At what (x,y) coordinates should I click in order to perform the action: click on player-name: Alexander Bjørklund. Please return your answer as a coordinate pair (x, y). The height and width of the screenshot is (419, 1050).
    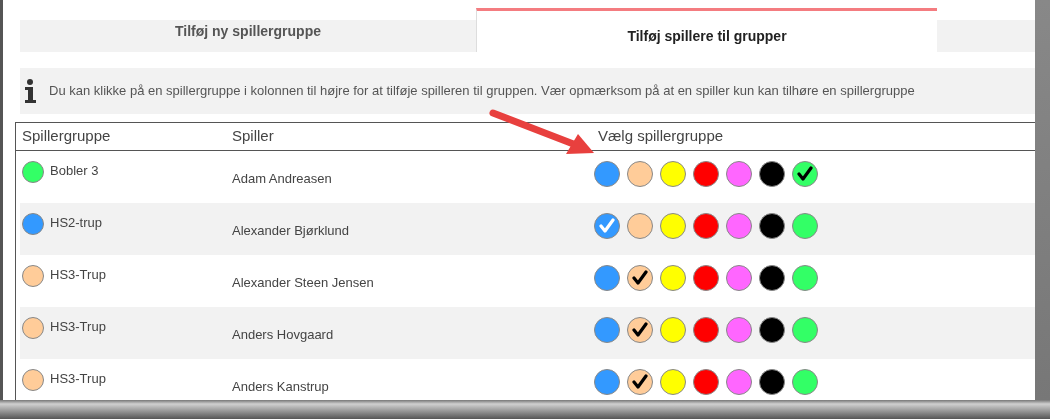
    Looking at the image, I should click on (291, 230).